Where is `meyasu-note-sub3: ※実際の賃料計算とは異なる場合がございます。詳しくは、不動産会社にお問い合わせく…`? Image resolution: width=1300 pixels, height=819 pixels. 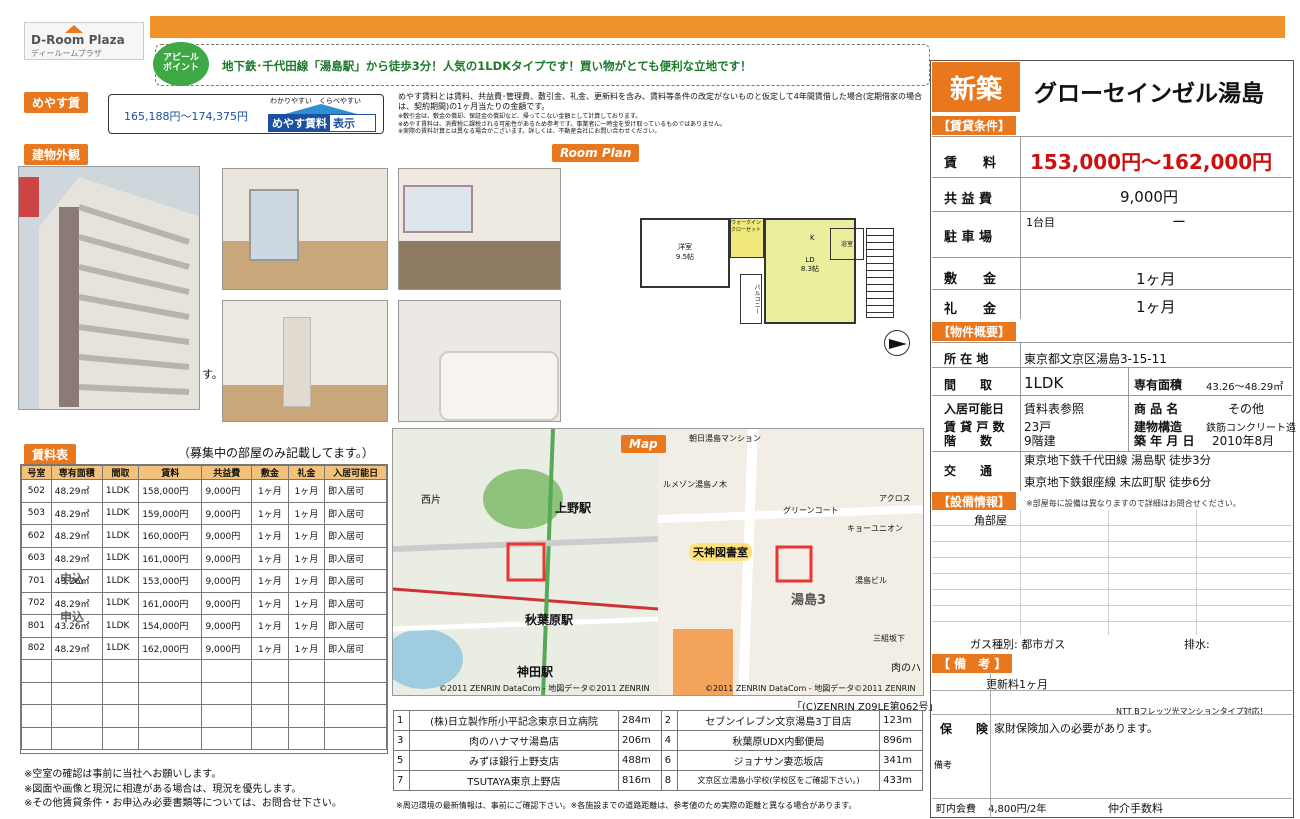 meyasu-note-sub3: ※実際の賃料計算とは異なる場合がございます。詳しくは、不動産会社にお問い合わせく… is located at coordinates (529, 132).